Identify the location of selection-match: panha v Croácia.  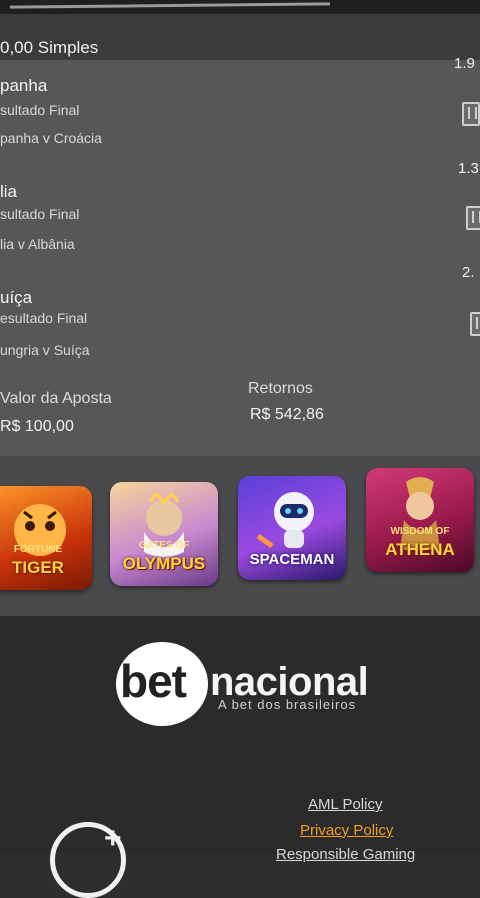
(51, 138).